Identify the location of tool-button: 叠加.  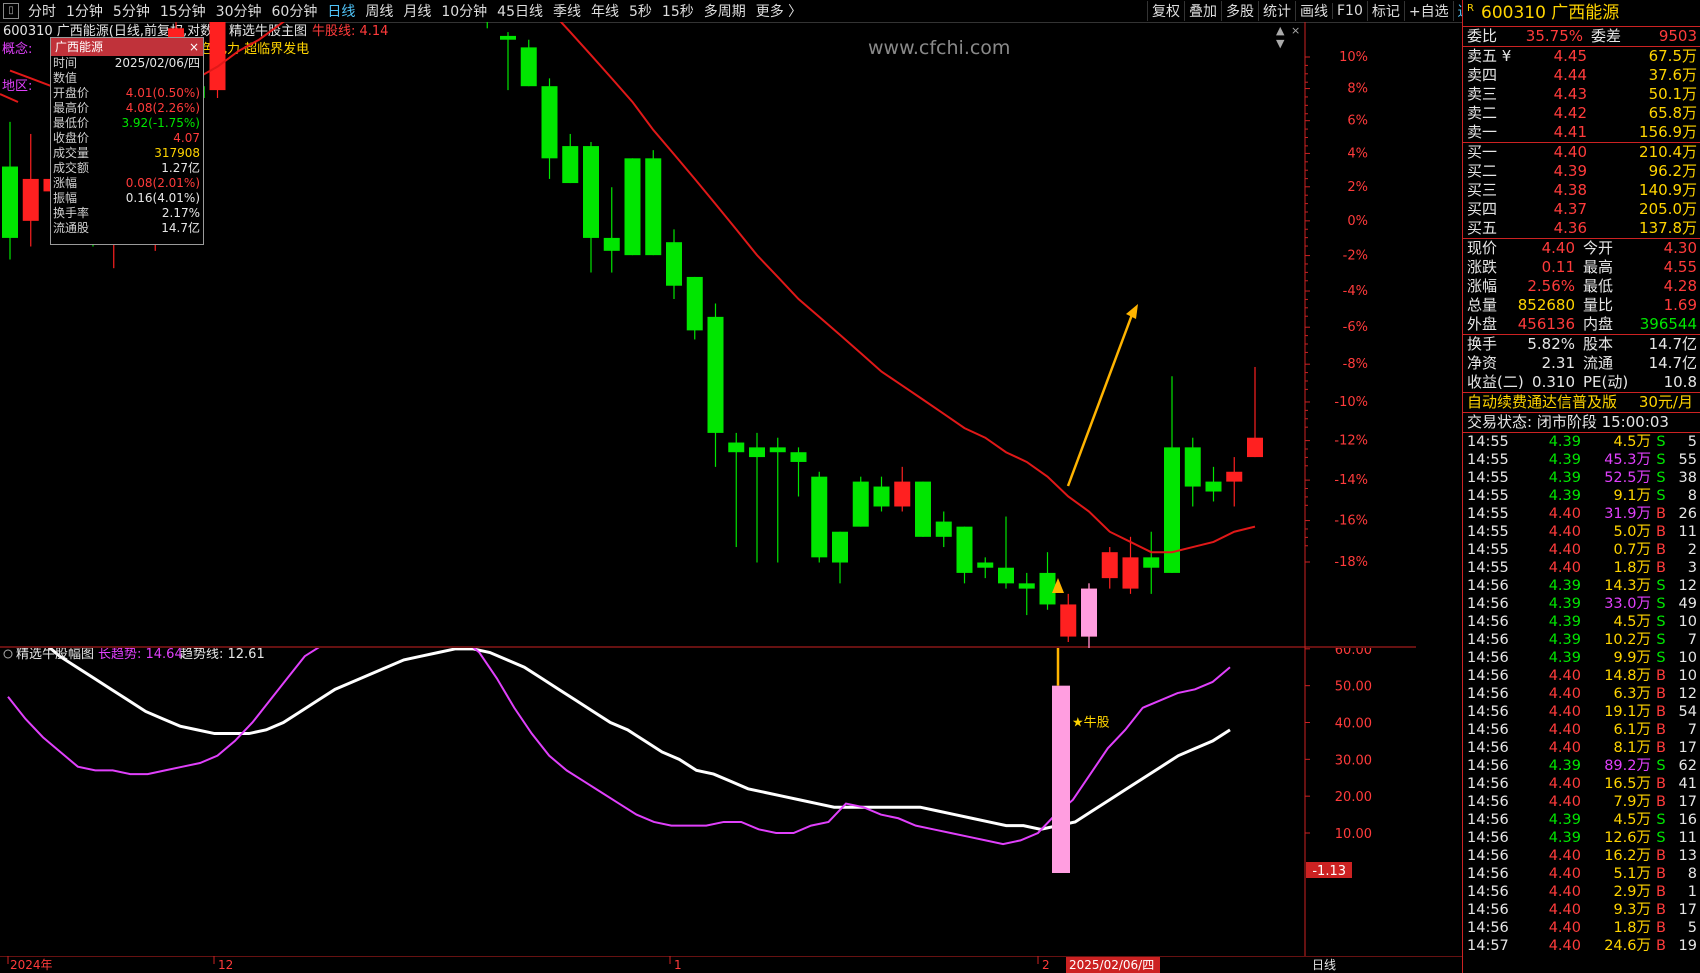
(1202, 11).